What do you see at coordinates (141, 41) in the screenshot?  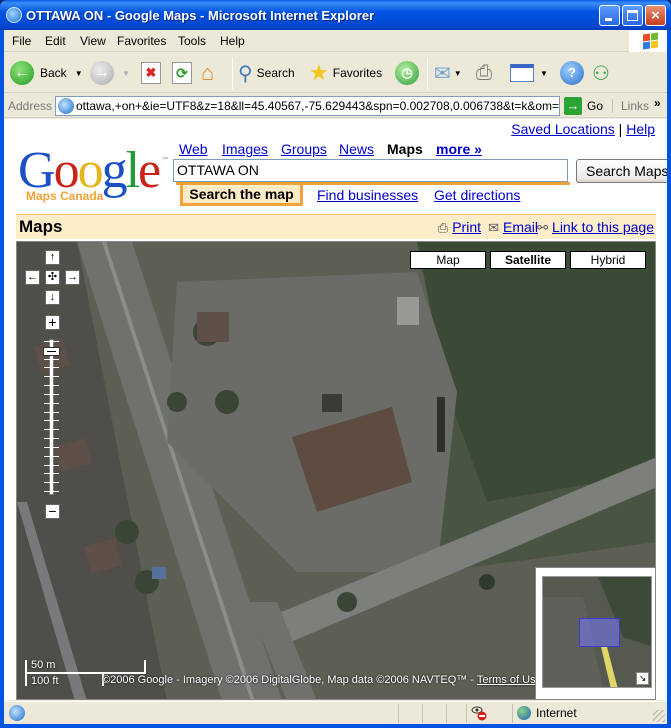 I see `menu-favorites: Favorites` at bounding box center [141, 41].